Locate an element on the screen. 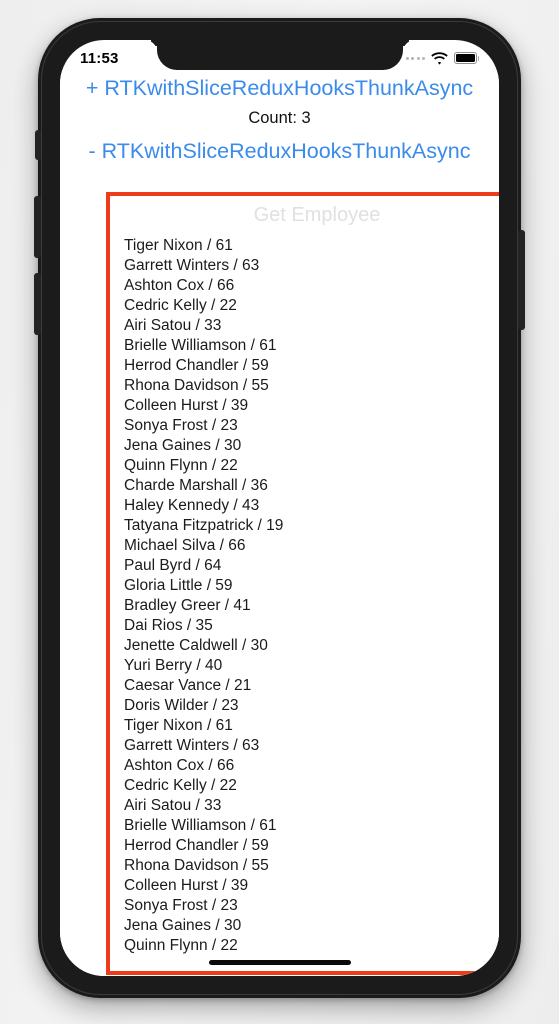 The width and height of the screenshot is (559, 1024). power-button is located at coordinates (521, 280).